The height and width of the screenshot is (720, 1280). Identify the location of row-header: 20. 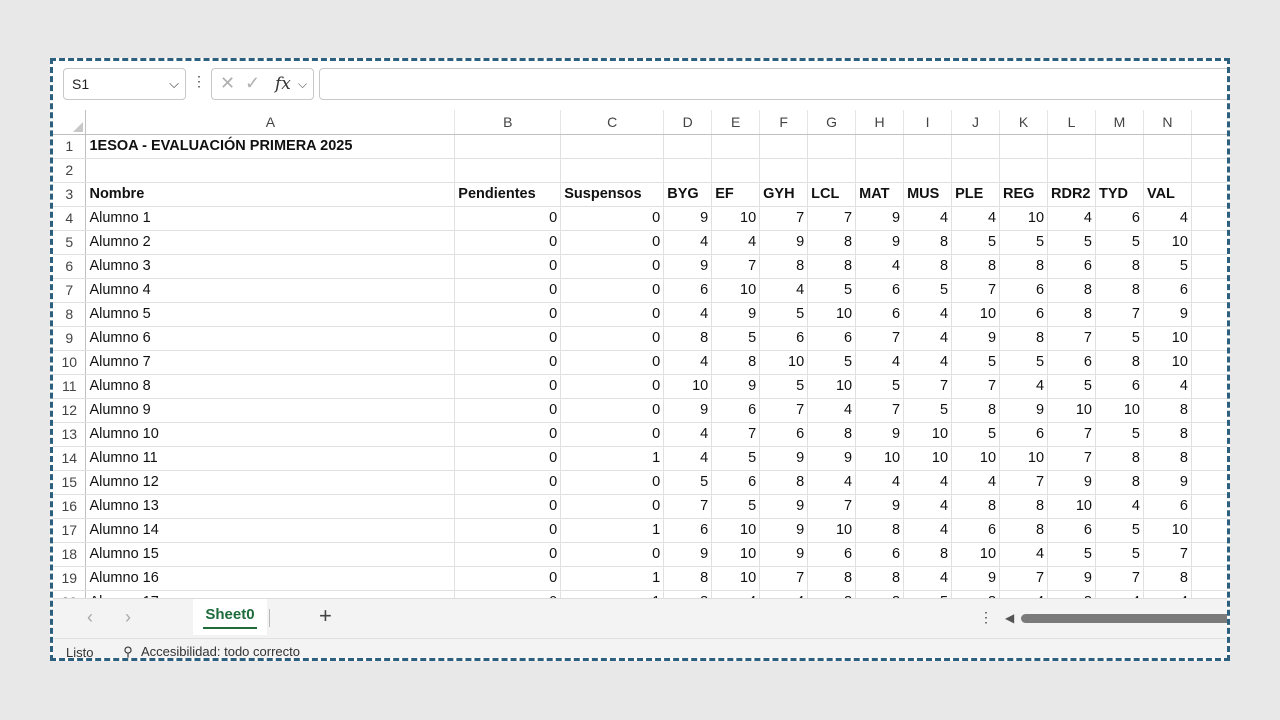
(70, 594).